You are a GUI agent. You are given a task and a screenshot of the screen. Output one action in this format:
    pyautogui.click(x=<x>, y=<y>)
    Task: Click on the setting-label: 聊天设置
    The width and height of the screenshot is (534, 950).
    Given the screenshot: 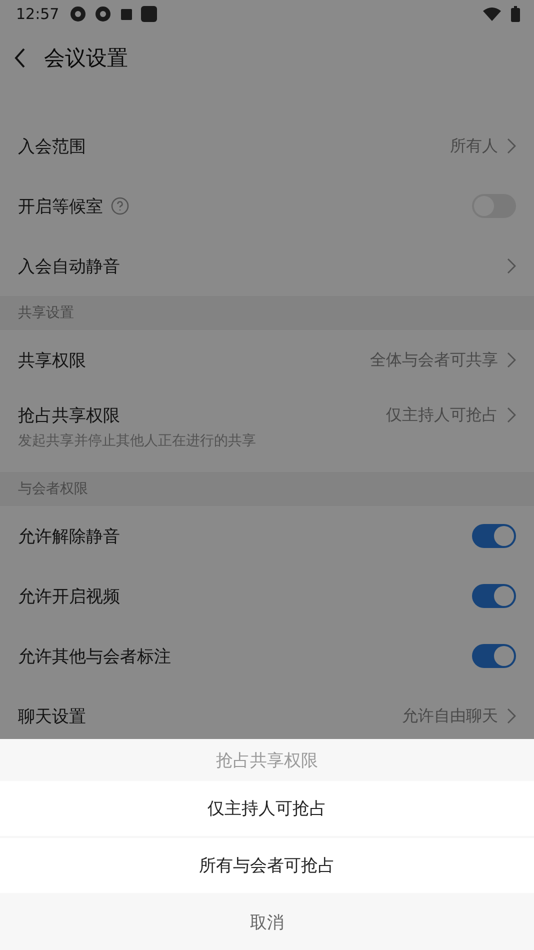 What is the action you would take?
    pyautogui.click(x=52, y=717)
    